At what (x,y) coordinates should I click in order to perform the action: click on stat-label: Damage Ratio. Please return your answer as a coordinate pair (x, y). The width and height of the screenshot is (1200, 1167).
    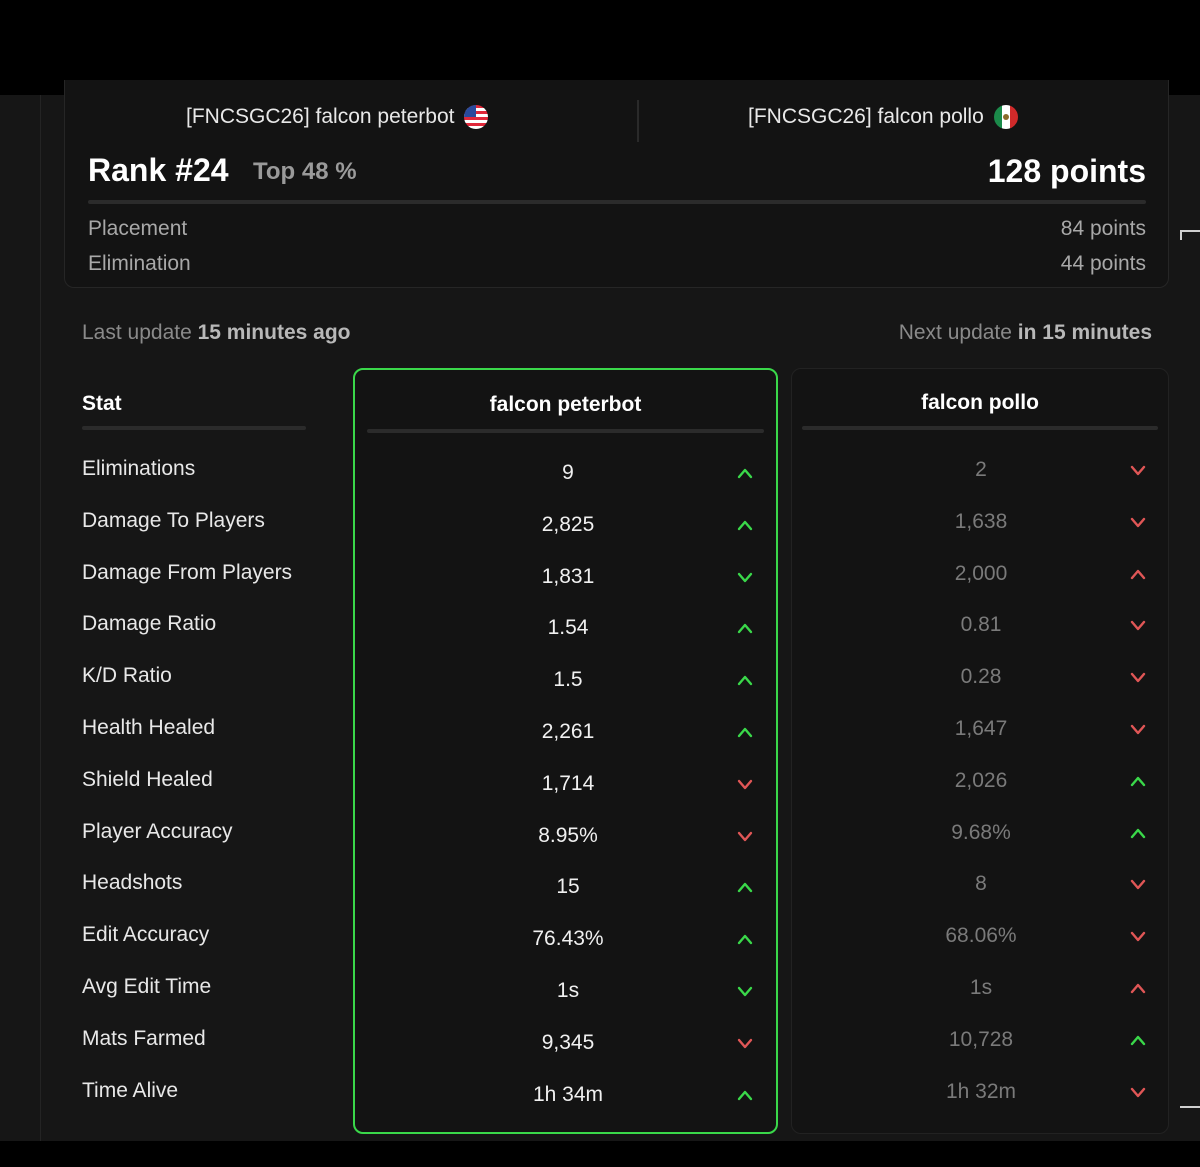
    Looking at the image, I should click on (149, 624).